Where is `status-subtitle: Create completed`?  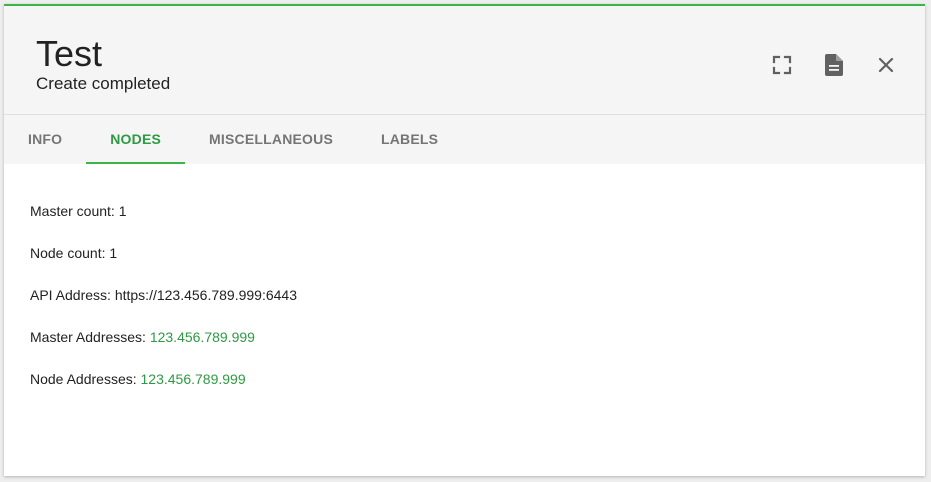
status-subtitle: Create completed is located at coordinates (103, 83).